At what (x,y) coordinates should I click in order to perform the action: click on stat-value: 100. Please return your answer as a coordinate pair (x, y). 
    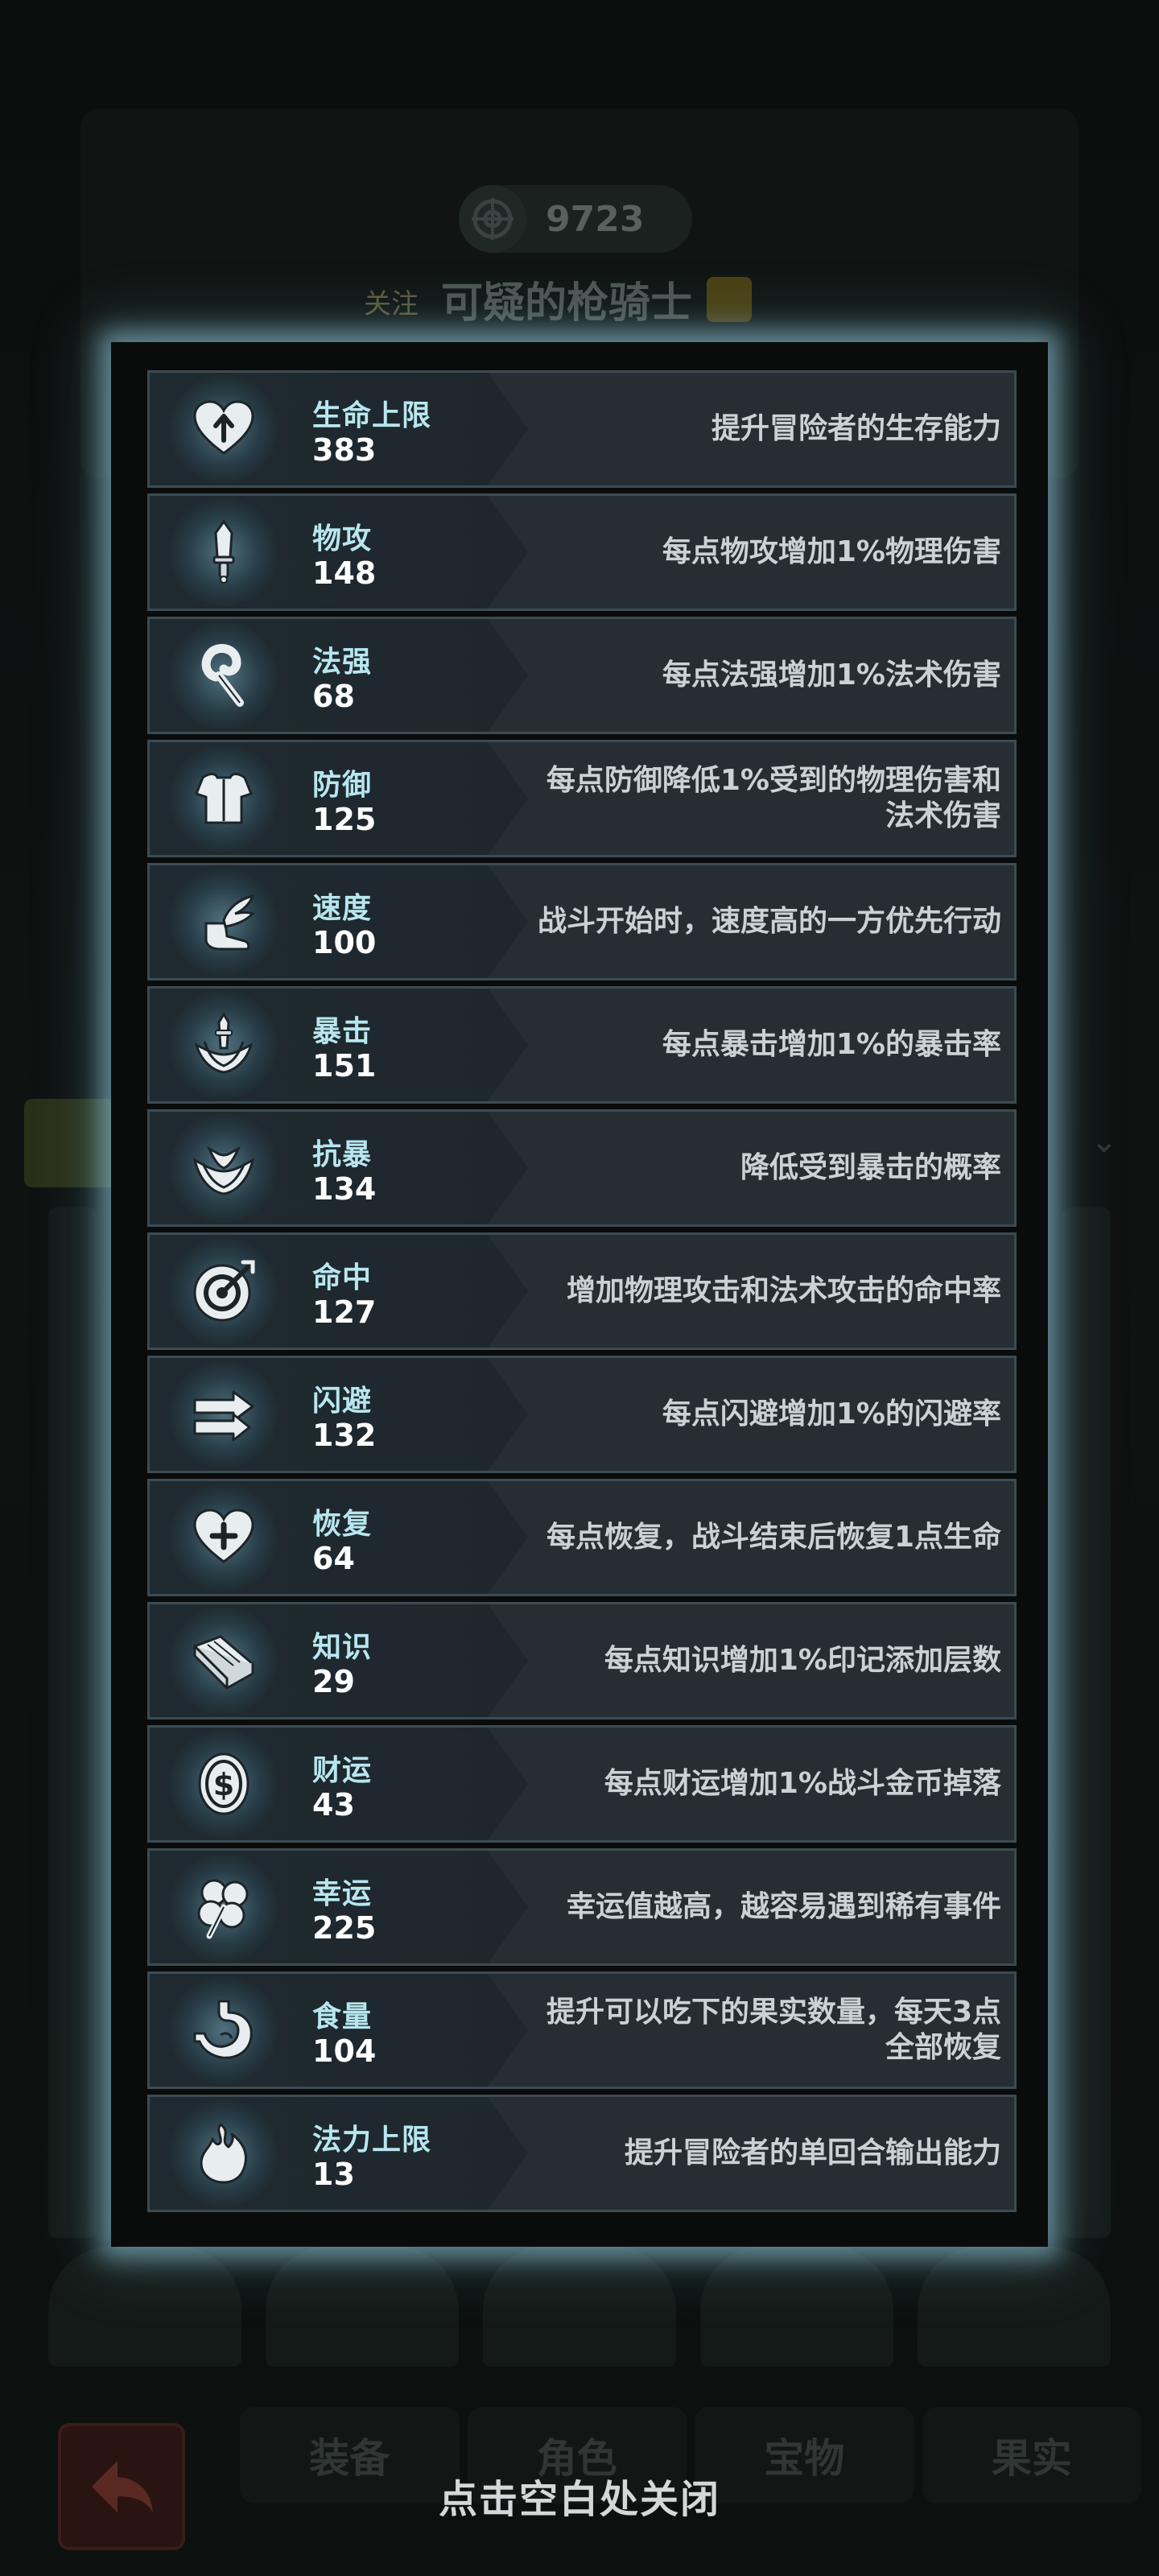
    Looking at the image, I should click on (344, 942).